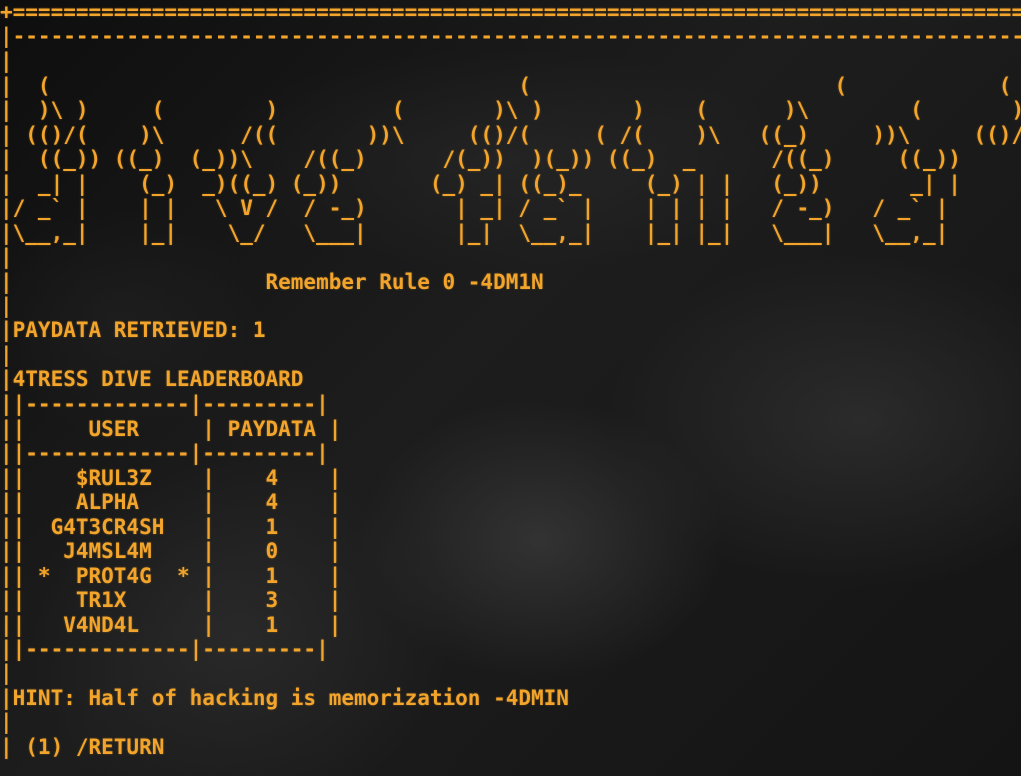 This screenshot has width=1021, height=776. Describe the element at coordinates (133, 330) in the screenshot. I see `paydata-retrieved: |PAYDATA RETRIEVED: 1` at that location.